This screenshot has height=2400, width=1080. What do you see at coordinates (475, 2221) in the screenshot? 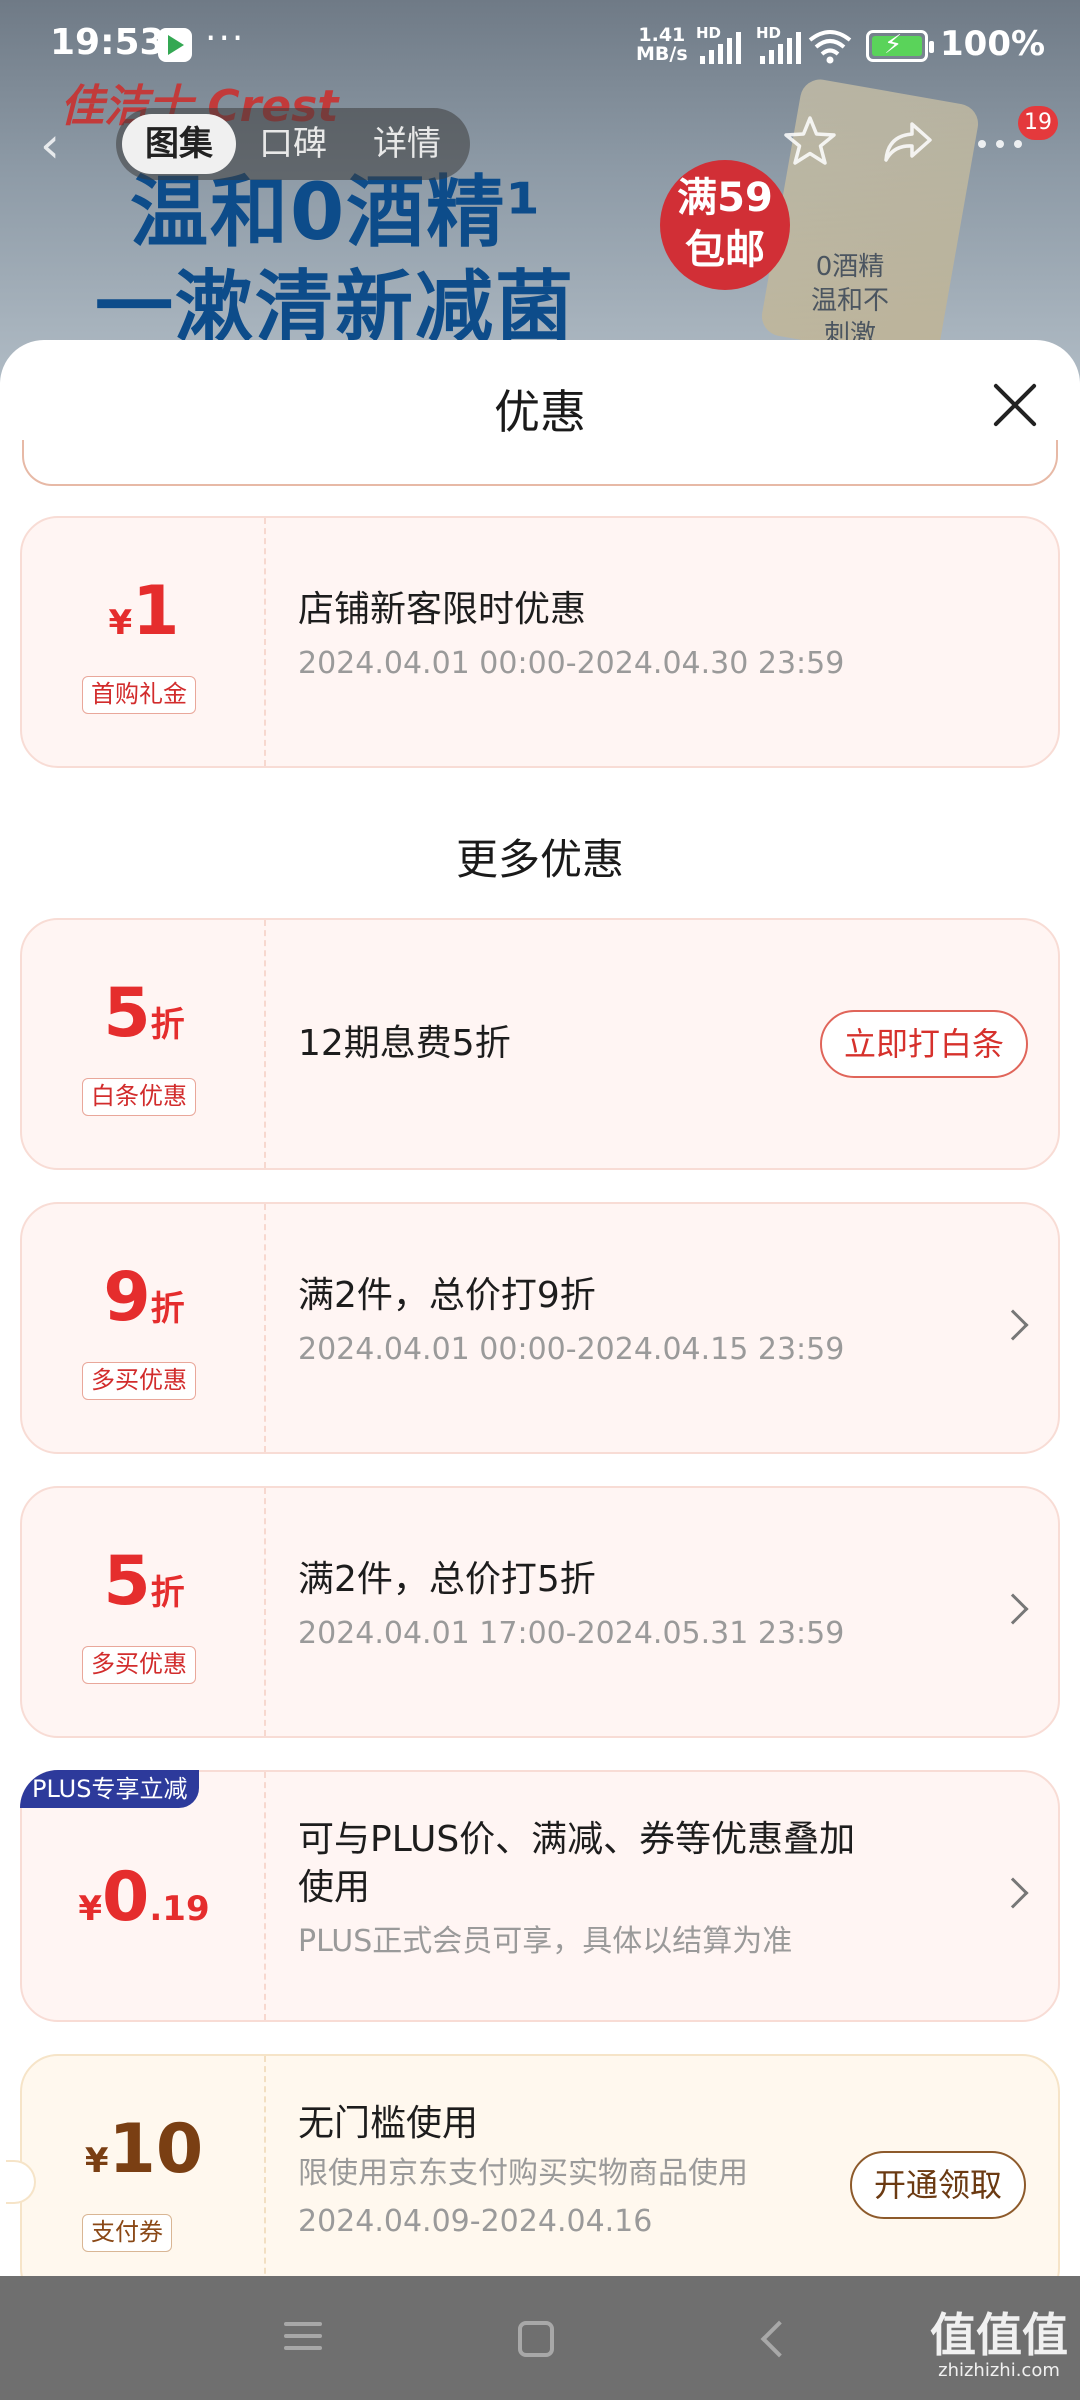
I see `coupon-validity: 2024.04.09-2024.04.16` at bounding box center [475, 2221].